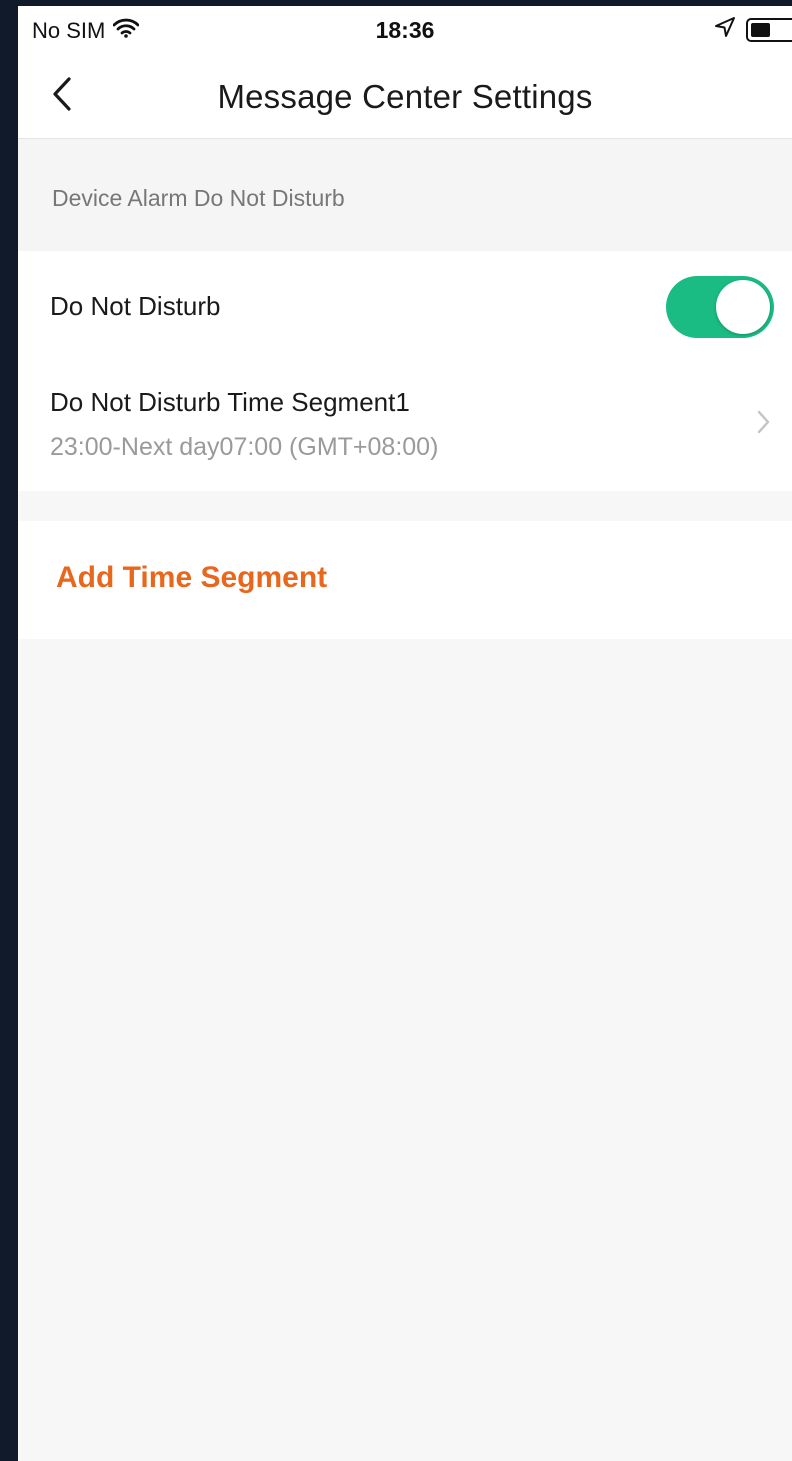 The width and height of the screenshot is (792, 1461). I want to click on dnd-toggle-row: Do Not Disturb, so click(405, 306).